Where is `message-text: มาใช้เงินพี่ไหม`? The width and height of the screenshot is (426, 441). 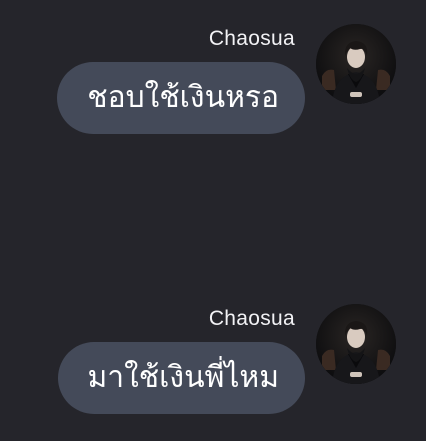
message-text: มาใช้เงินพี่ไหม is located at coordinates (183, 377).